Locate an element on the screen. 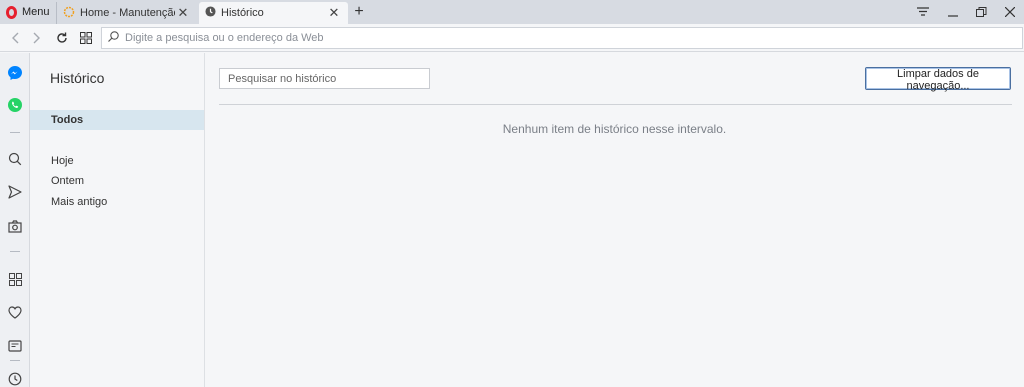 This screenshot has width=1024, height=387. opera-menu-button: Menu is located at coordinates (27, 12).